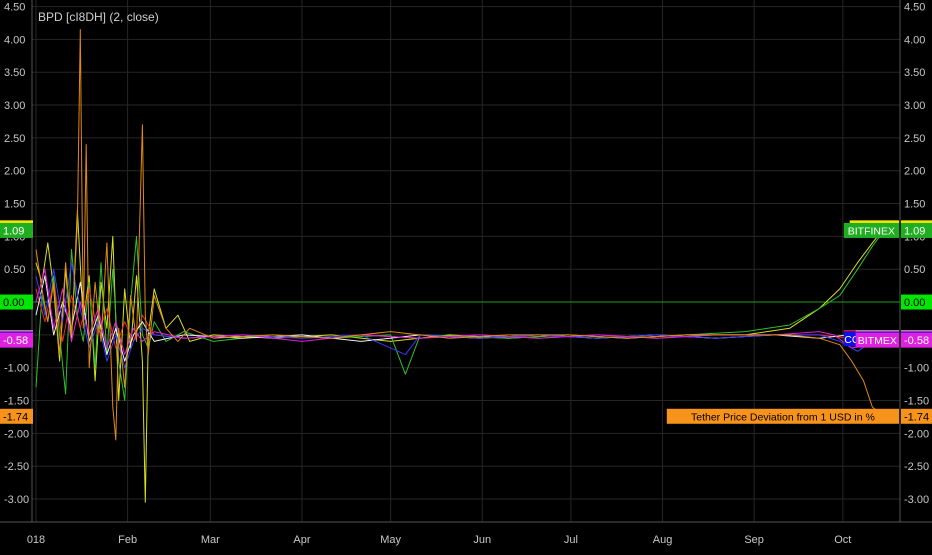 This screenshot has height=555, width=932. I want to click on x-tick-label: Sep, so click(754, 540).